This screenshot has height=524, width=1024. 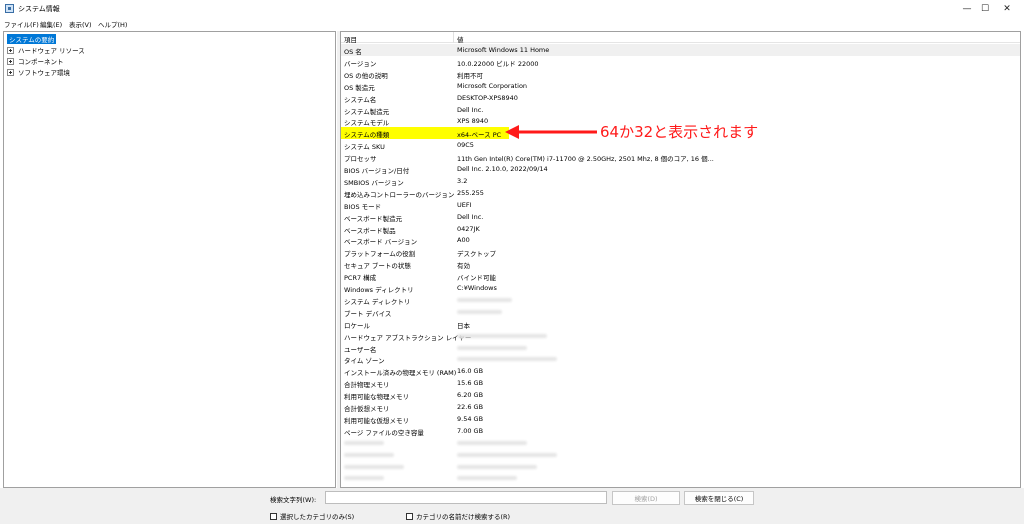 What do you see at coordinates (479, 135) in the screenshot?
I see `row-value-cell: x64-ベース PC` at bounding box center [479, 135].